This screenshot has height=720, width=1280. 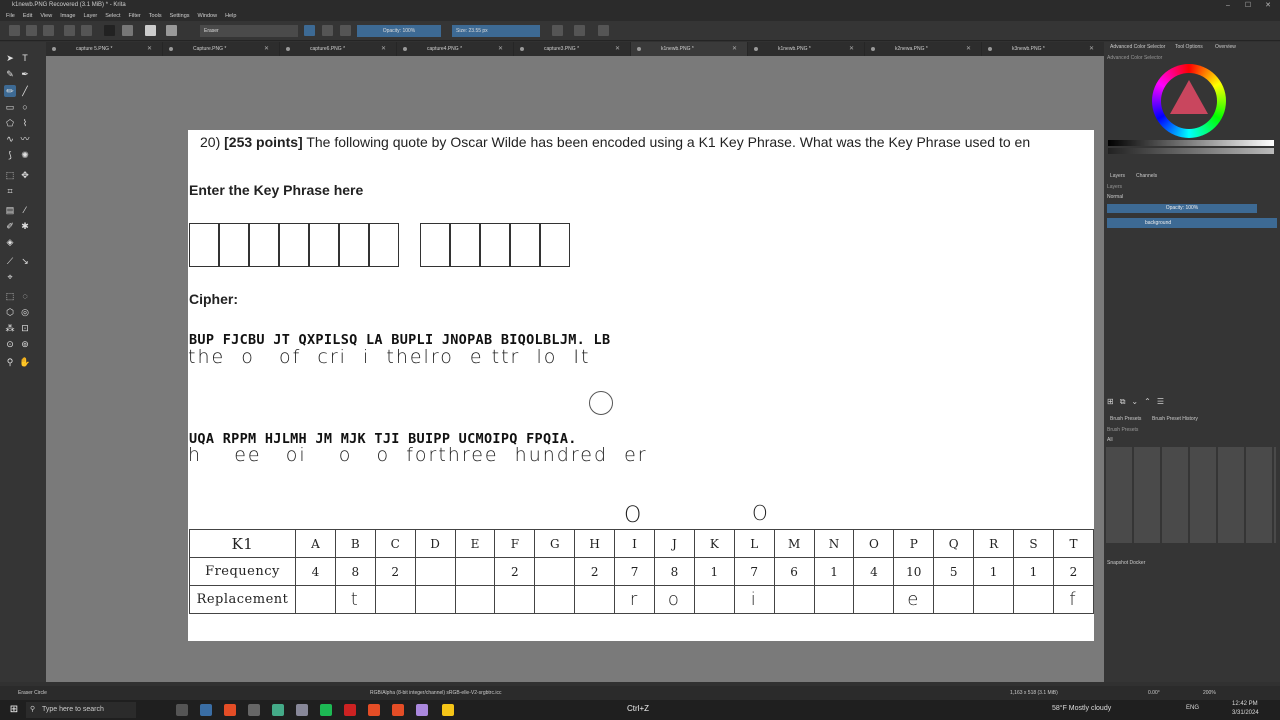 What do you see at coordinates (572, 49) in the screenshot?
I see `tab-document: capture3.PNG * ✕` at bounding box center [572, 49].